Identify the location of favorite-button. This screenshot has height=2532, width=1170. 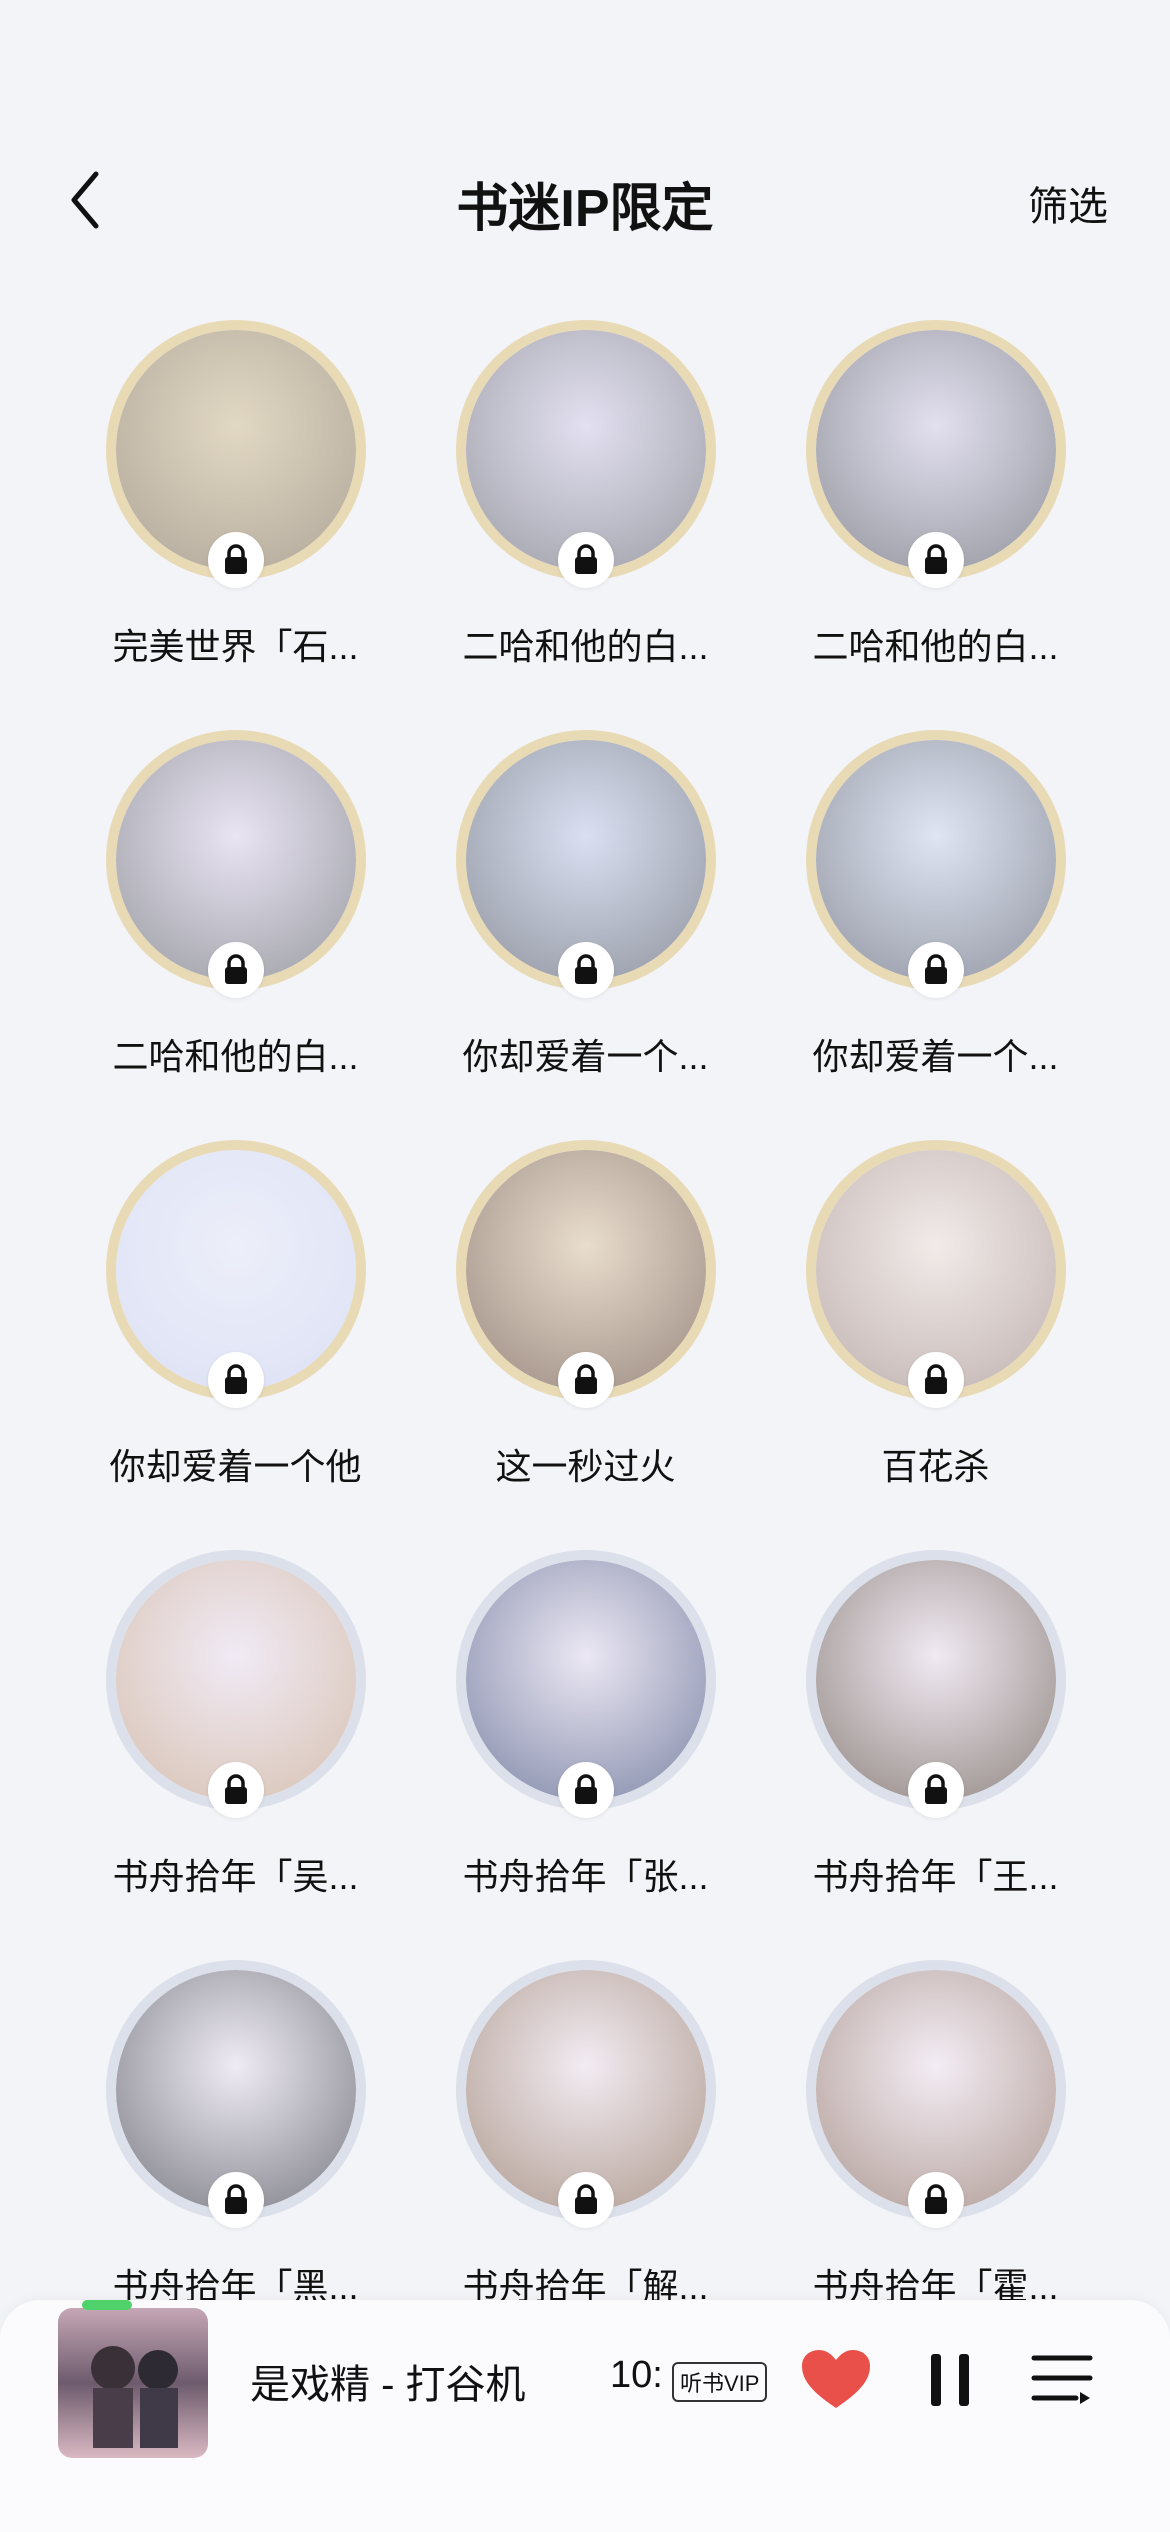
(836, 2382).